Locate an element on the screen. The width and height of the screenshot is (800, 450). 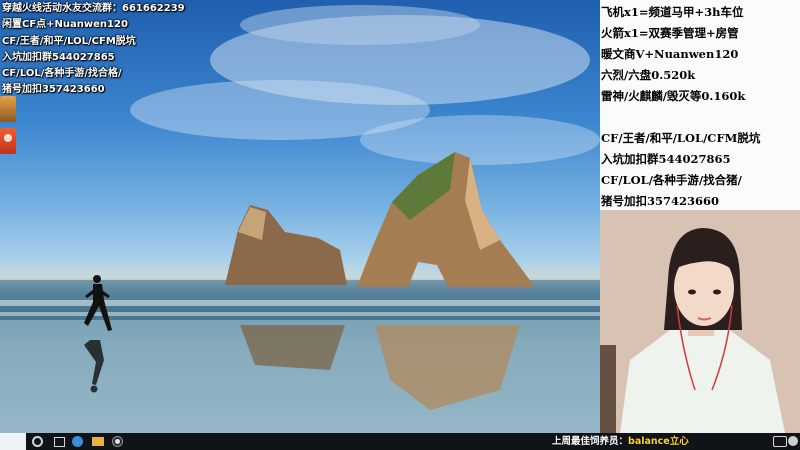
overlay-line-1: 穿越火线活动水友交流群：661662239 is located at coordinates (93, 8).